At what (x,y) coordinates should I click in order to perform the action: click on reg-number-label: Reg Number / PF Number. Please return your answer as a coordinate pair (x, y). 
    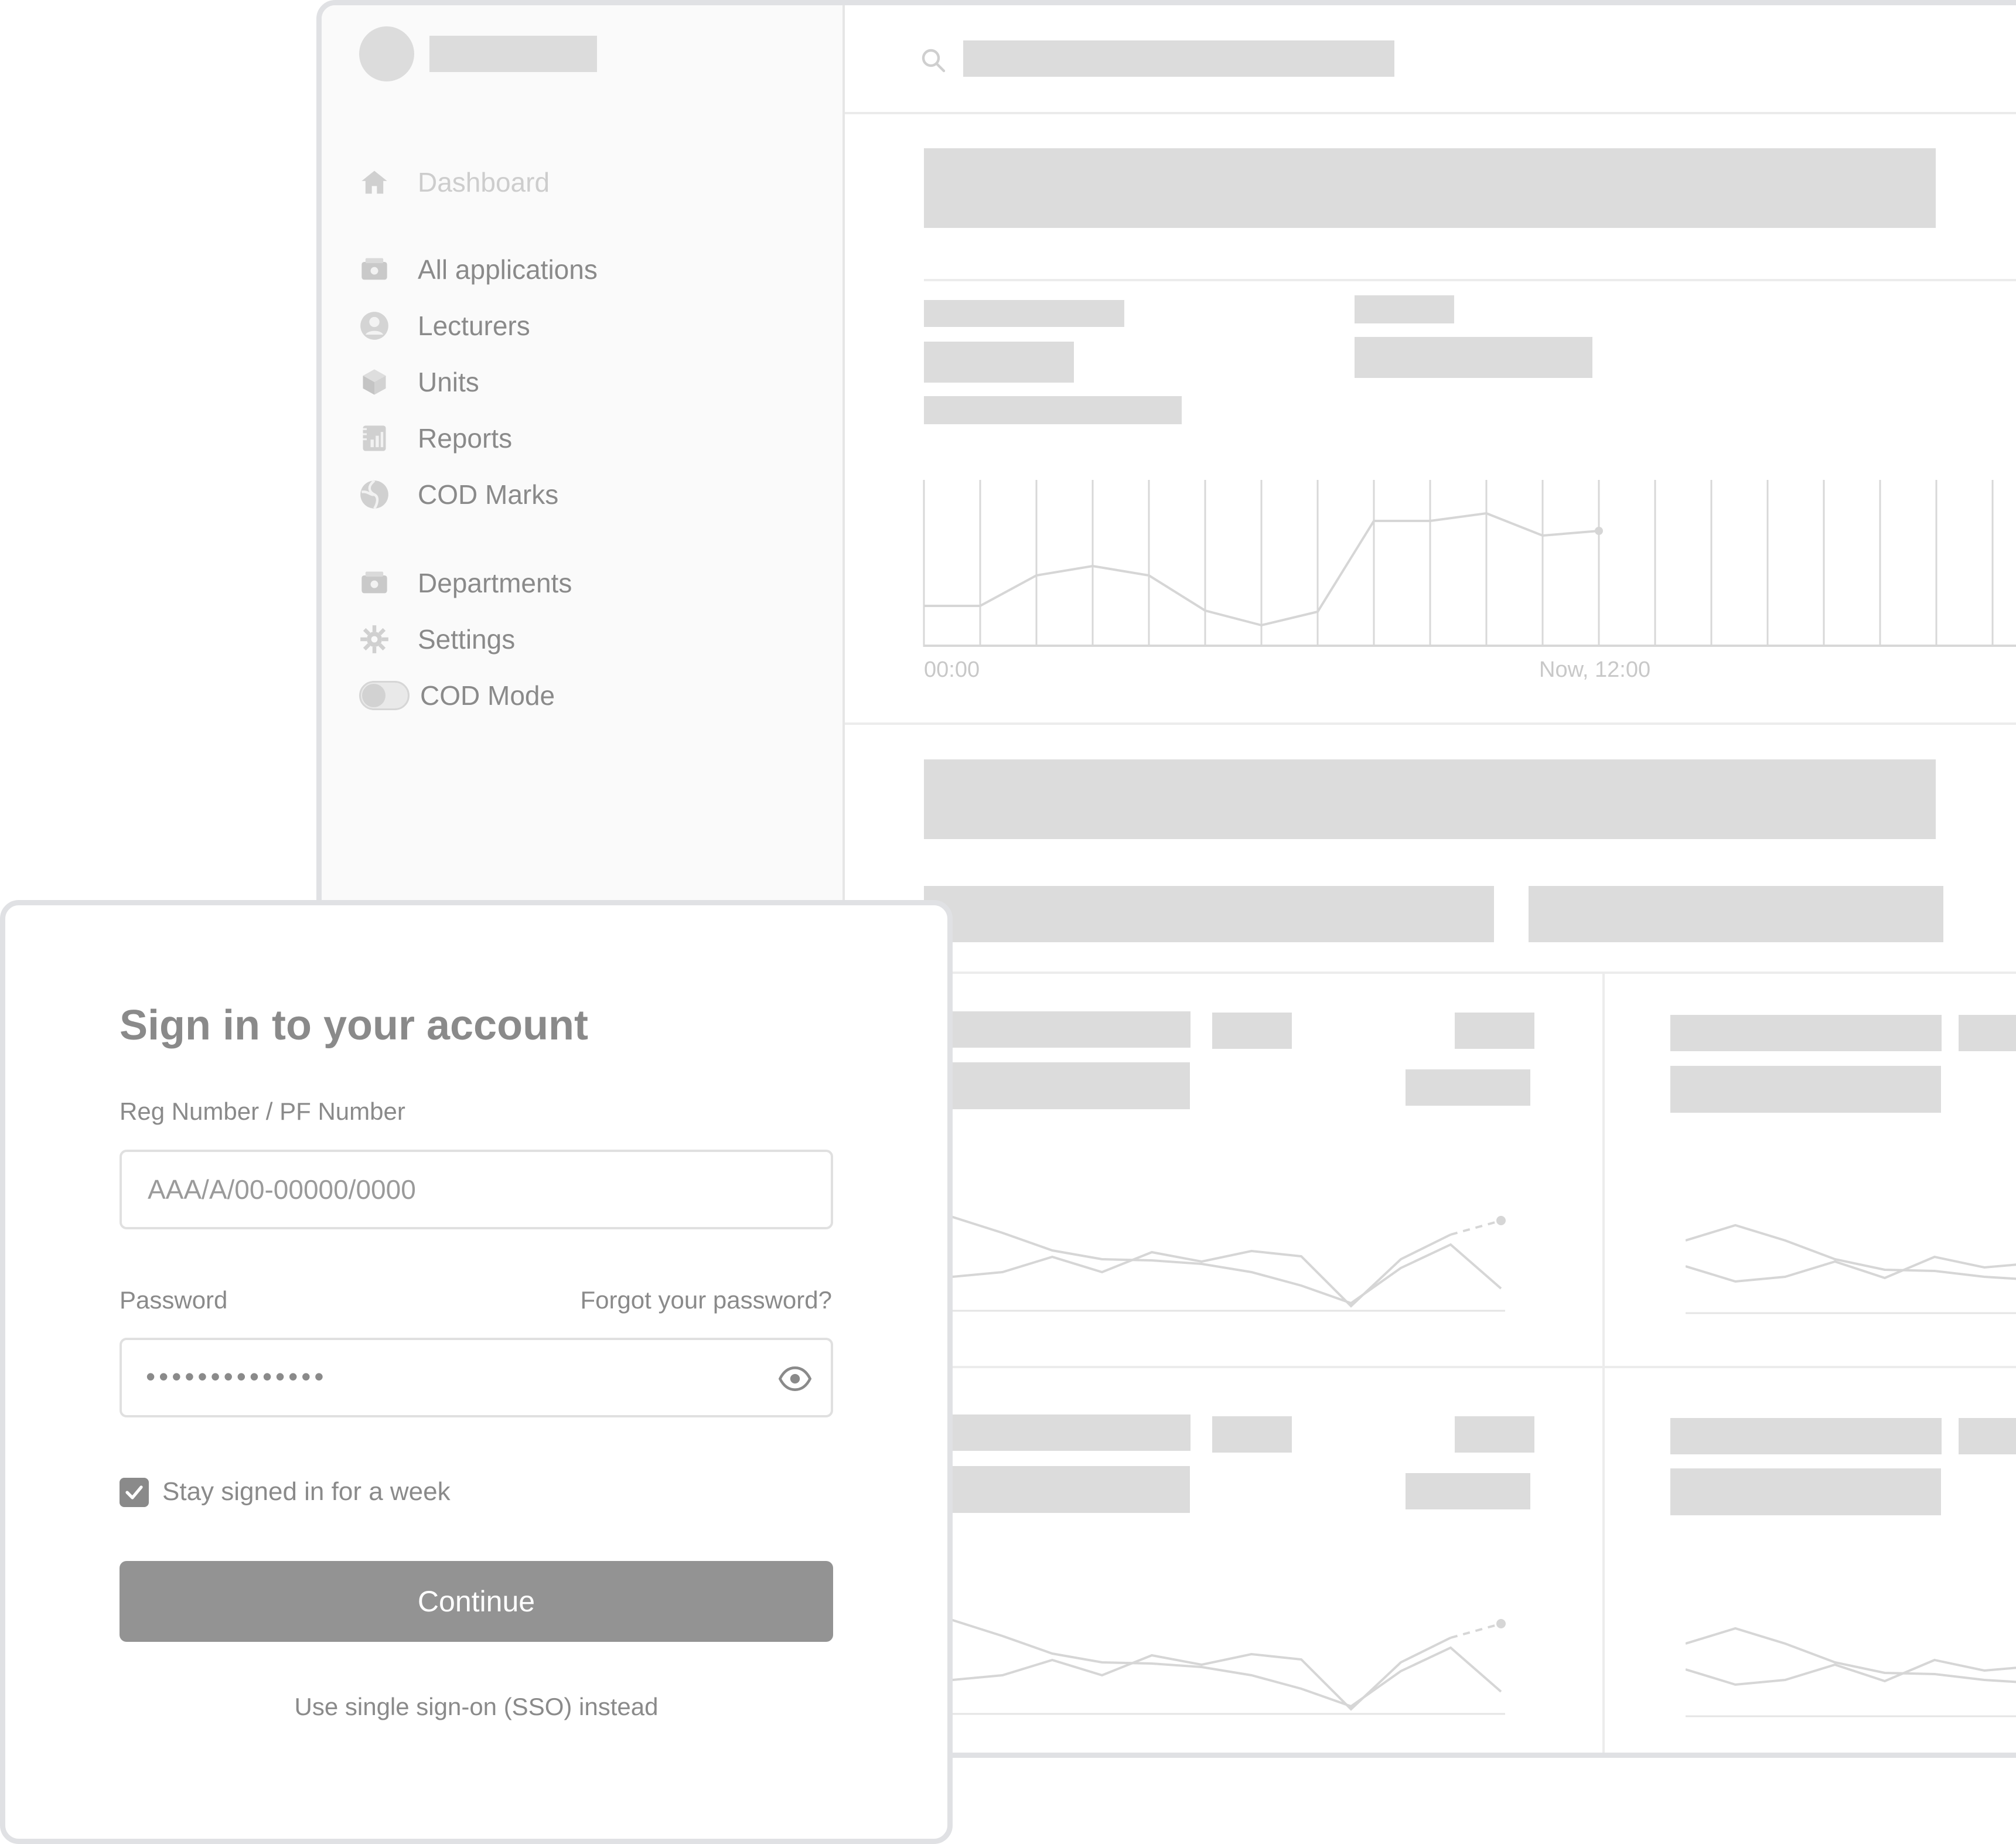
    Looking at the image, I should click on (262, 1111).